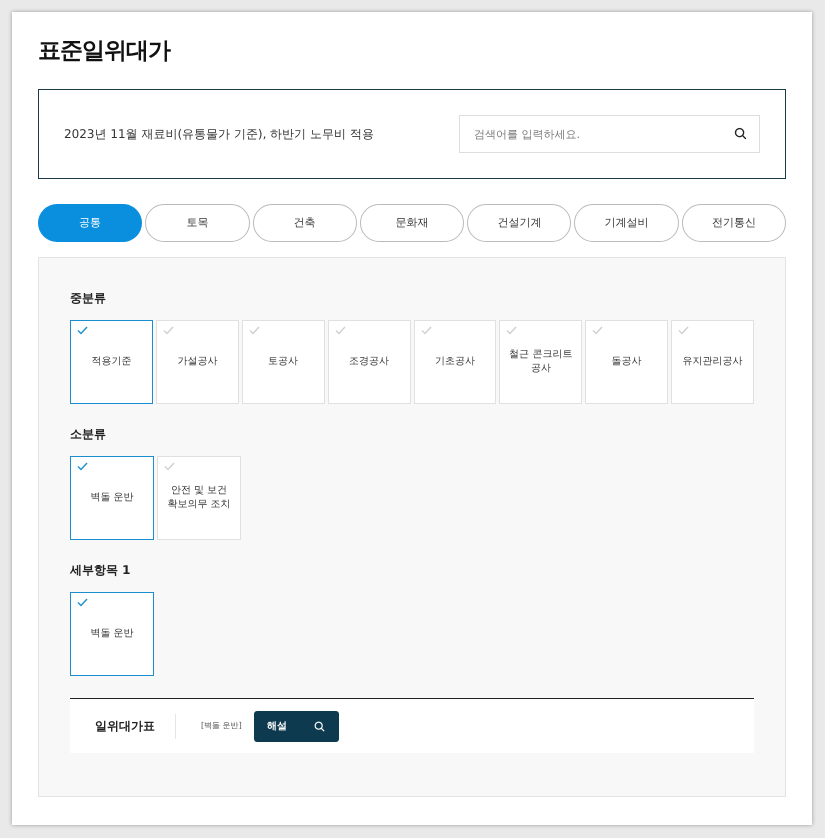 The width and height of the screenshot is (825, 838). Describe the element at coordinates (197, 362) in the screenshot. I see `option-card: 가설공사` at that location.